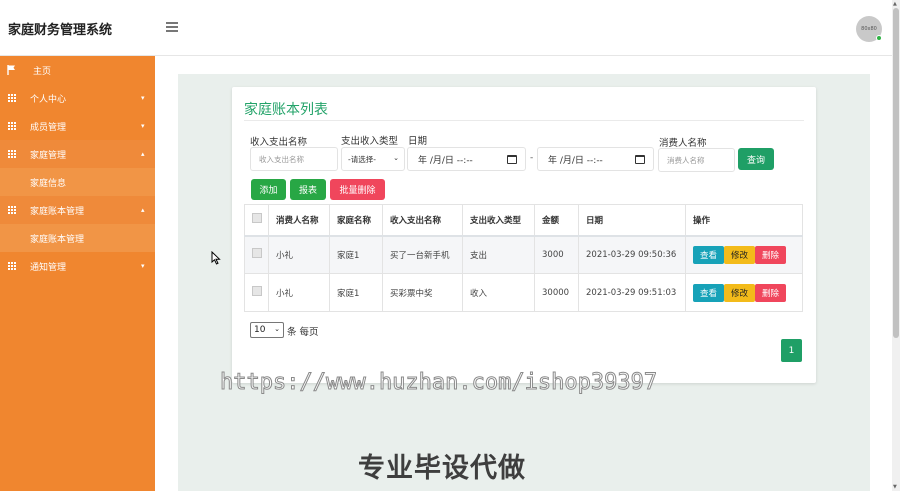 The height and width of the screenshot is (491, 900). I want to click on mouse-cursor-icon, so click(216, 258).